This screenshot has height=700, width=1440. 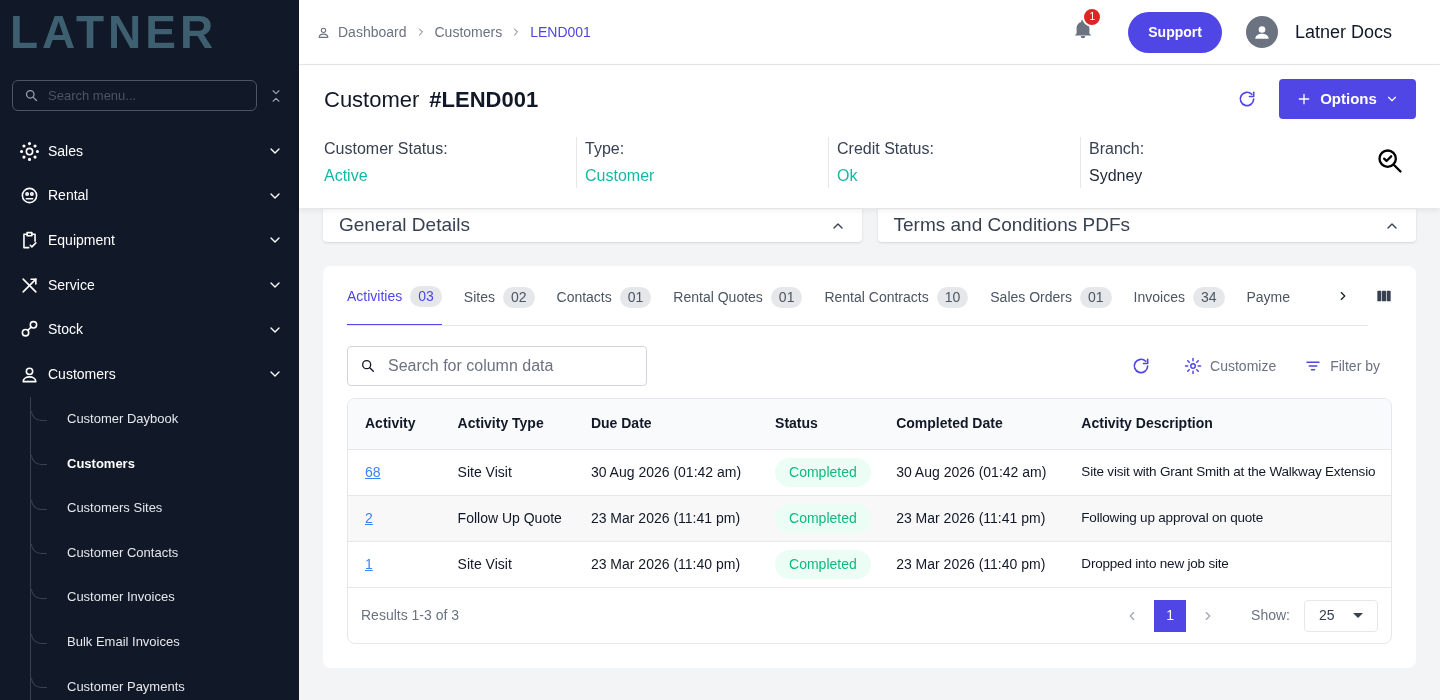 What do you see at coordinates (1268, 303) in the screenshot?
I see `tab: Payme` at bounding box center [1268, 303].